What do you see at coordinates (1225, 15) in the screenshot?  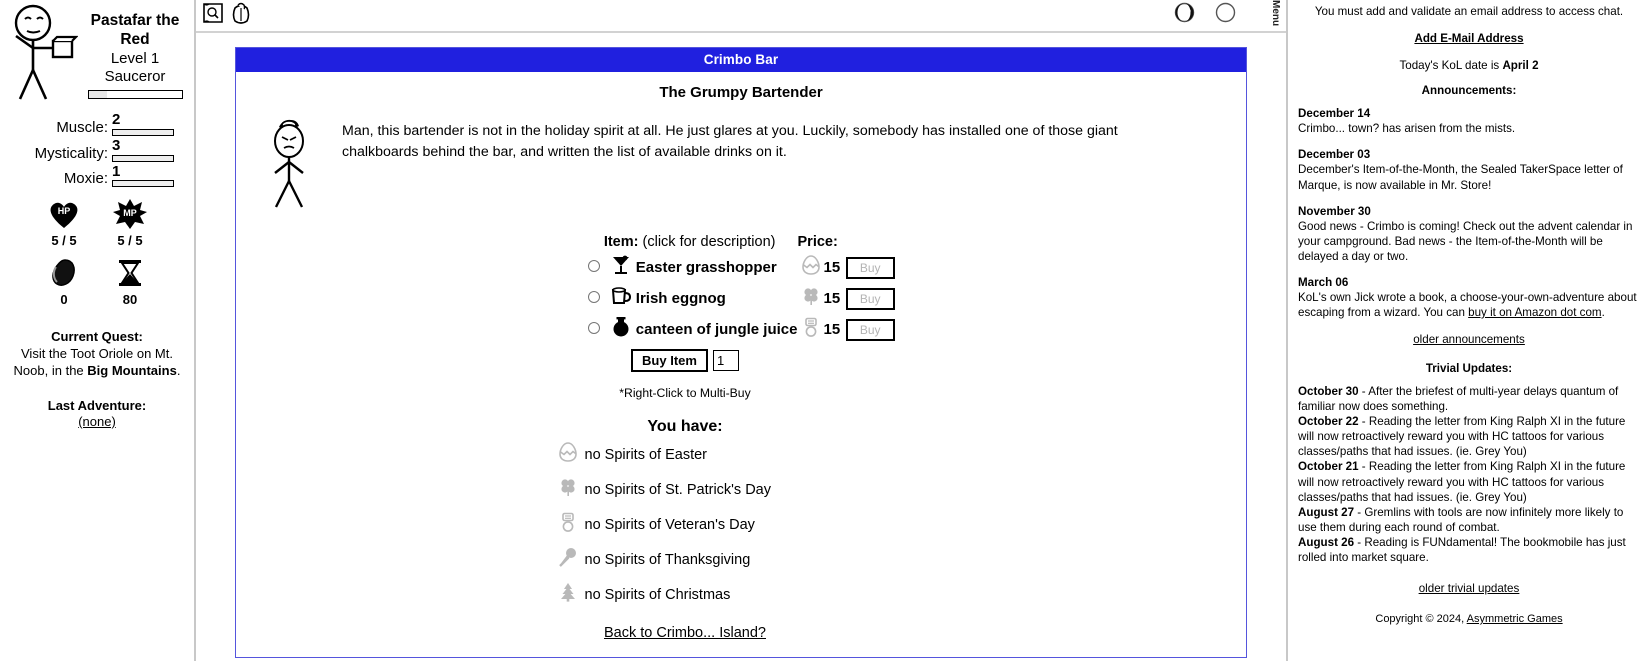 I see `moon-phase-new-icon` at bounding box center [1225, 15].